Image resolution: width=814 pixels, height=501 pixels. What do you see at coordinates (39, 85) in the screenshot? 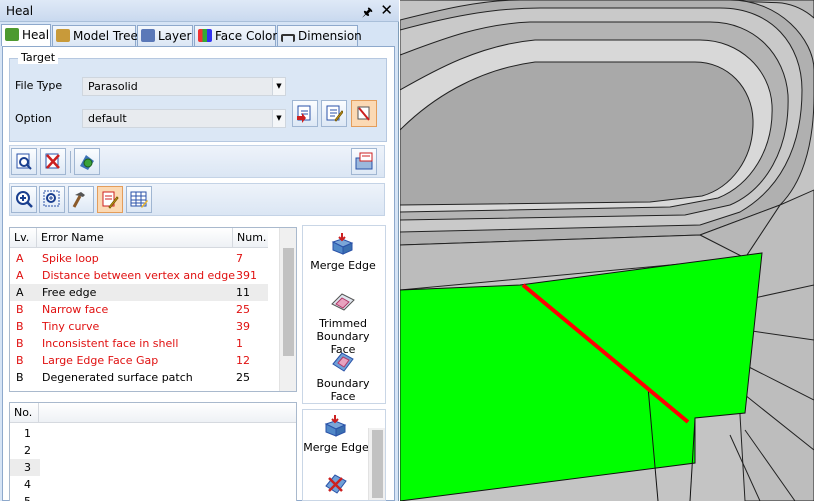
I see `file-type-label: File Type` at bounding box center [39, 85].